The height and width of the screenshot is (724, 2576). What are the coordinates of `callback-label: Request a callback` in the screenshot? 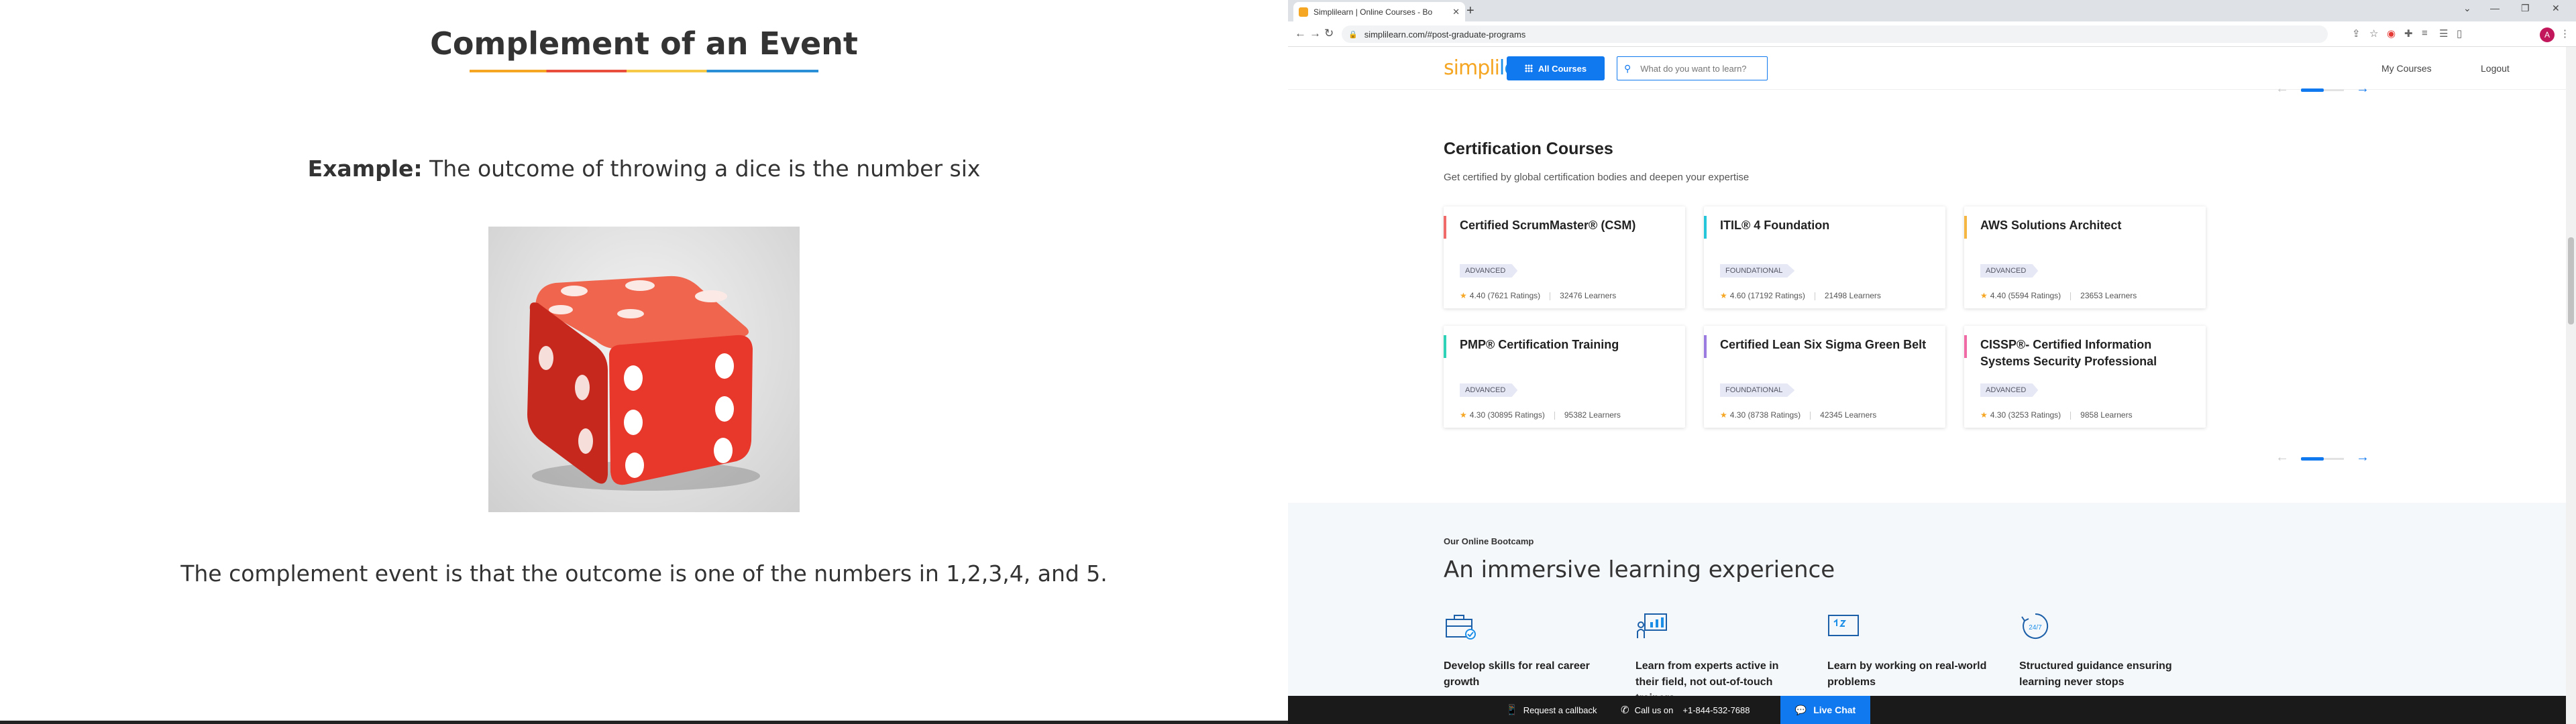 It's located at (1560, 710).